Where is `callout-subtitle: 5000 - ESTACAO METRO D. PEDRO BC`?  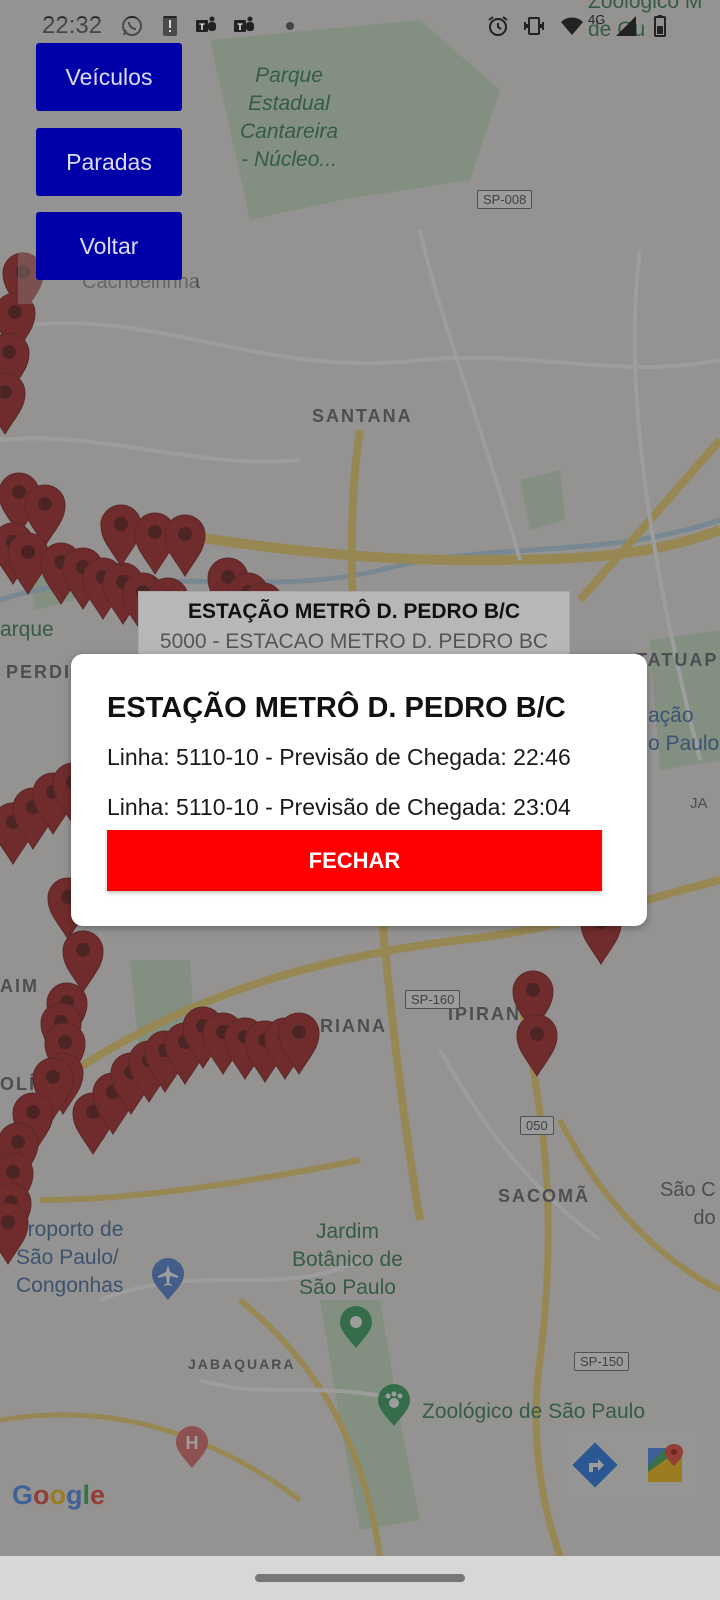
callout-subtitle: 5000 - ESTACAO METRO D. PEDRO BC is located at coordinates (354, 641).